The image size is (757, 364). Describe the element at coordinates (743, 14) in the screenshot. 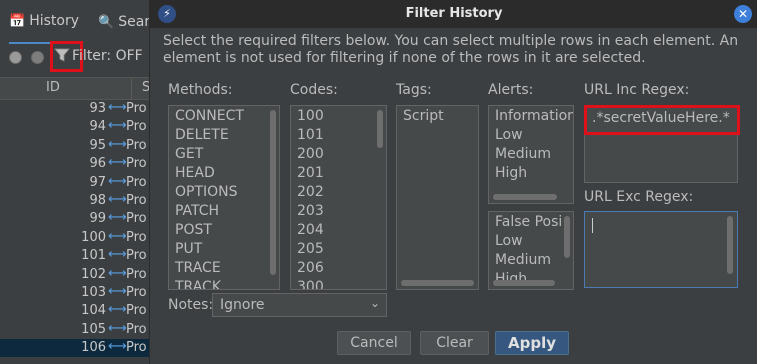

I see `close-icon: ✕` at that location.